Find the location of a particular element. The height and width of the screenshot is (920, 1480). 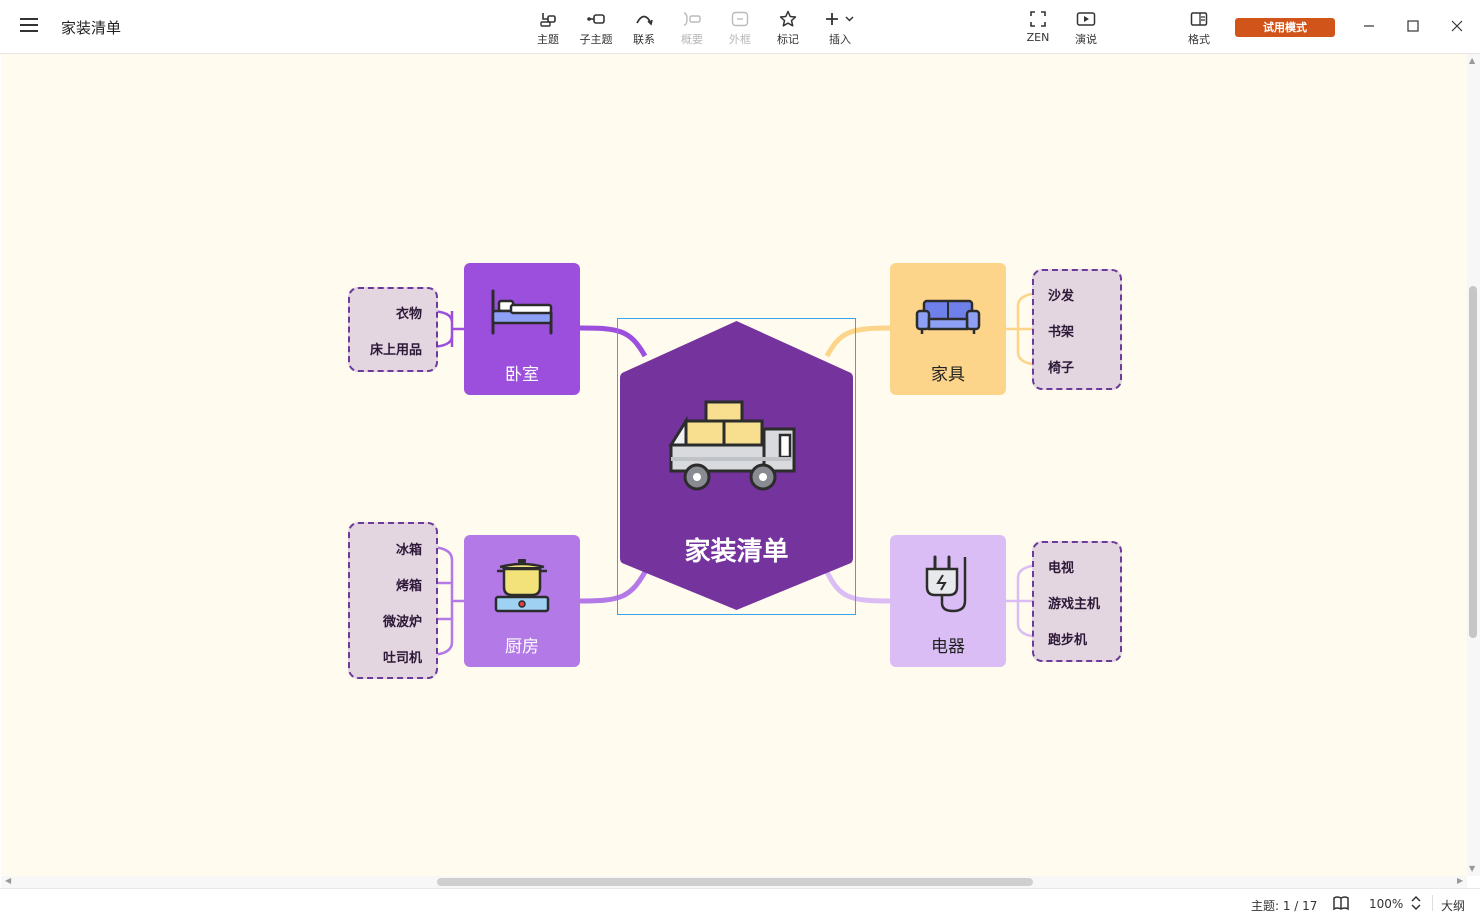

topic-count: 主题: 1 / 17 is located at coordinates (1284, 906).